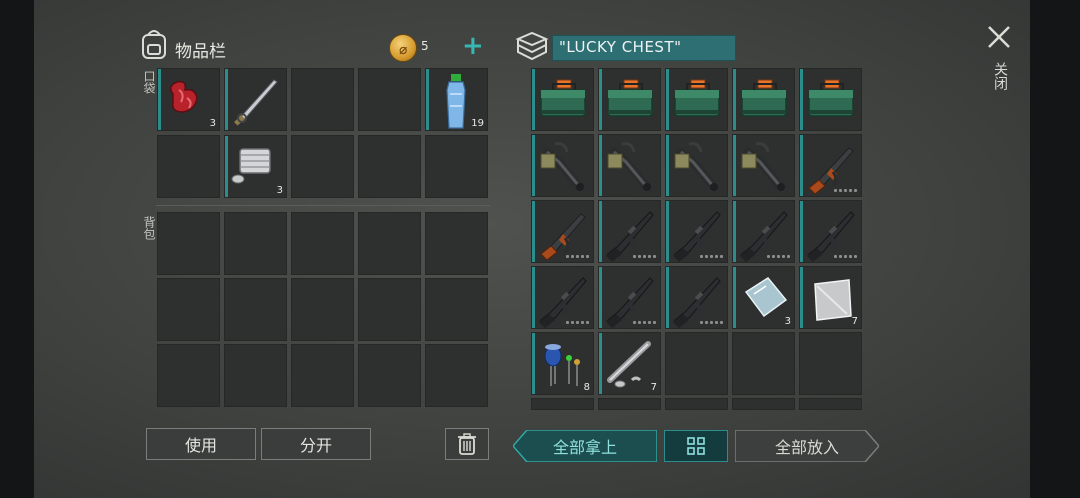  What do you see at coordinates (807, 446) in the screenshot?
I see `put-all-button: 全部放入` at bounding box center [807, 446].